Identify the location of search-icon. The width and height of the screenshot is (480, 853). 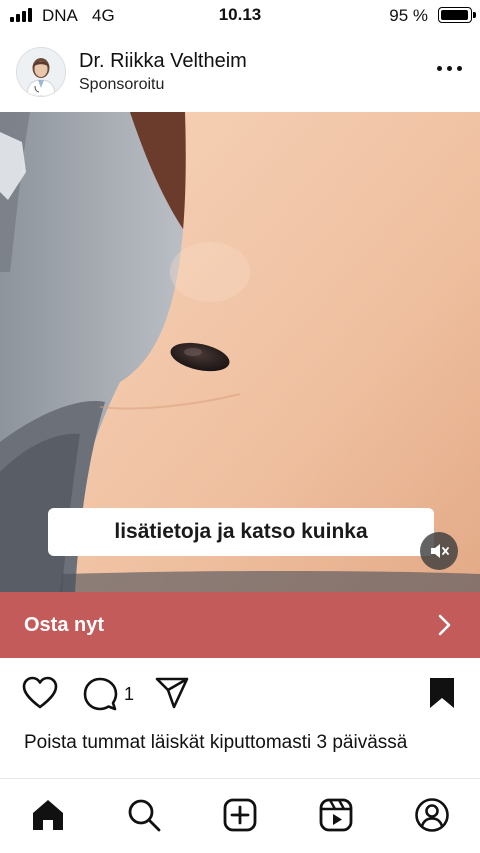
(144, 815).